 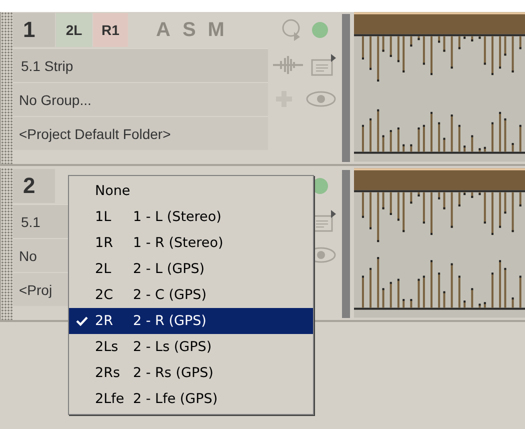 What do you see at coordinates (34, 186) in the screenshot?
I see `track-number: 2` at bounding box center [34, 186].